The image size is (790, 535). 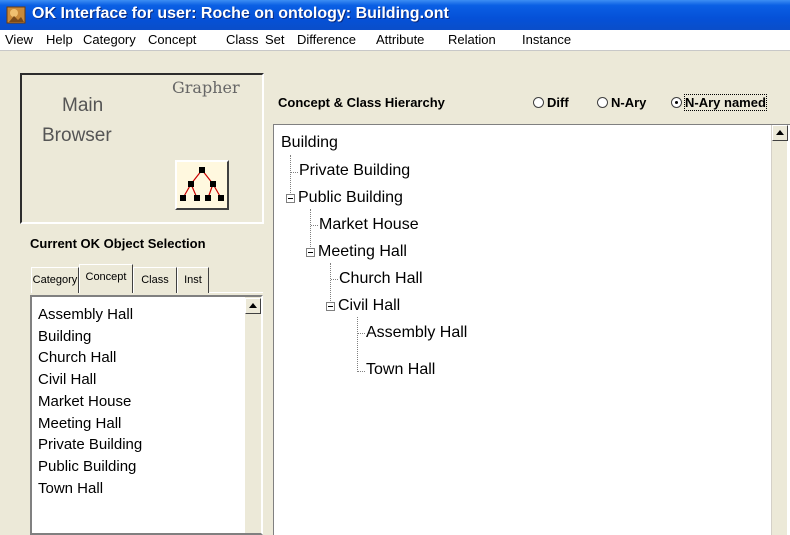 What do you see at coordinates (236, 292) in the screenshot?
I see `tab-strip-edge` at bounding box center [236, 292].